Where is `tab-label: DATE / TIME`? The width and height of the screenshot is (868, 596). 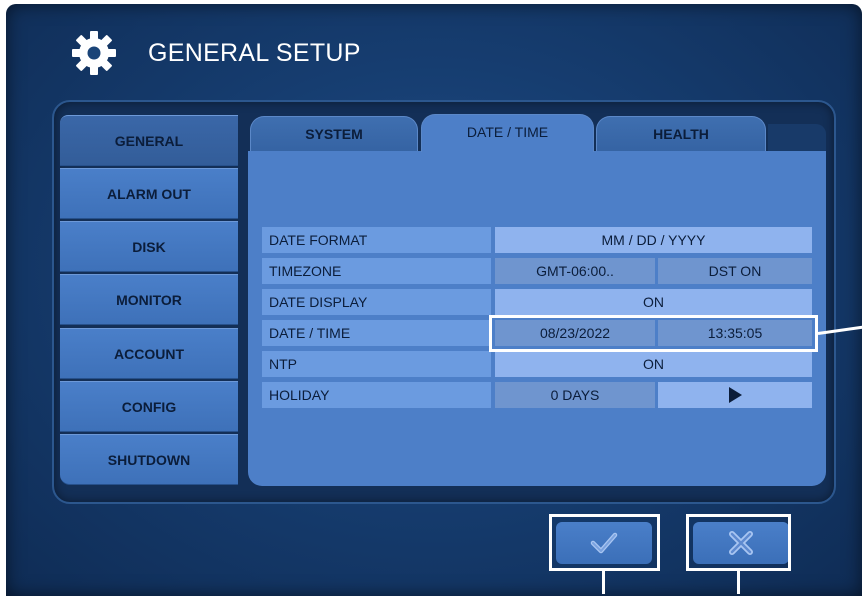
tab-label: DATE / TIME is located at coordinates (507, 132).